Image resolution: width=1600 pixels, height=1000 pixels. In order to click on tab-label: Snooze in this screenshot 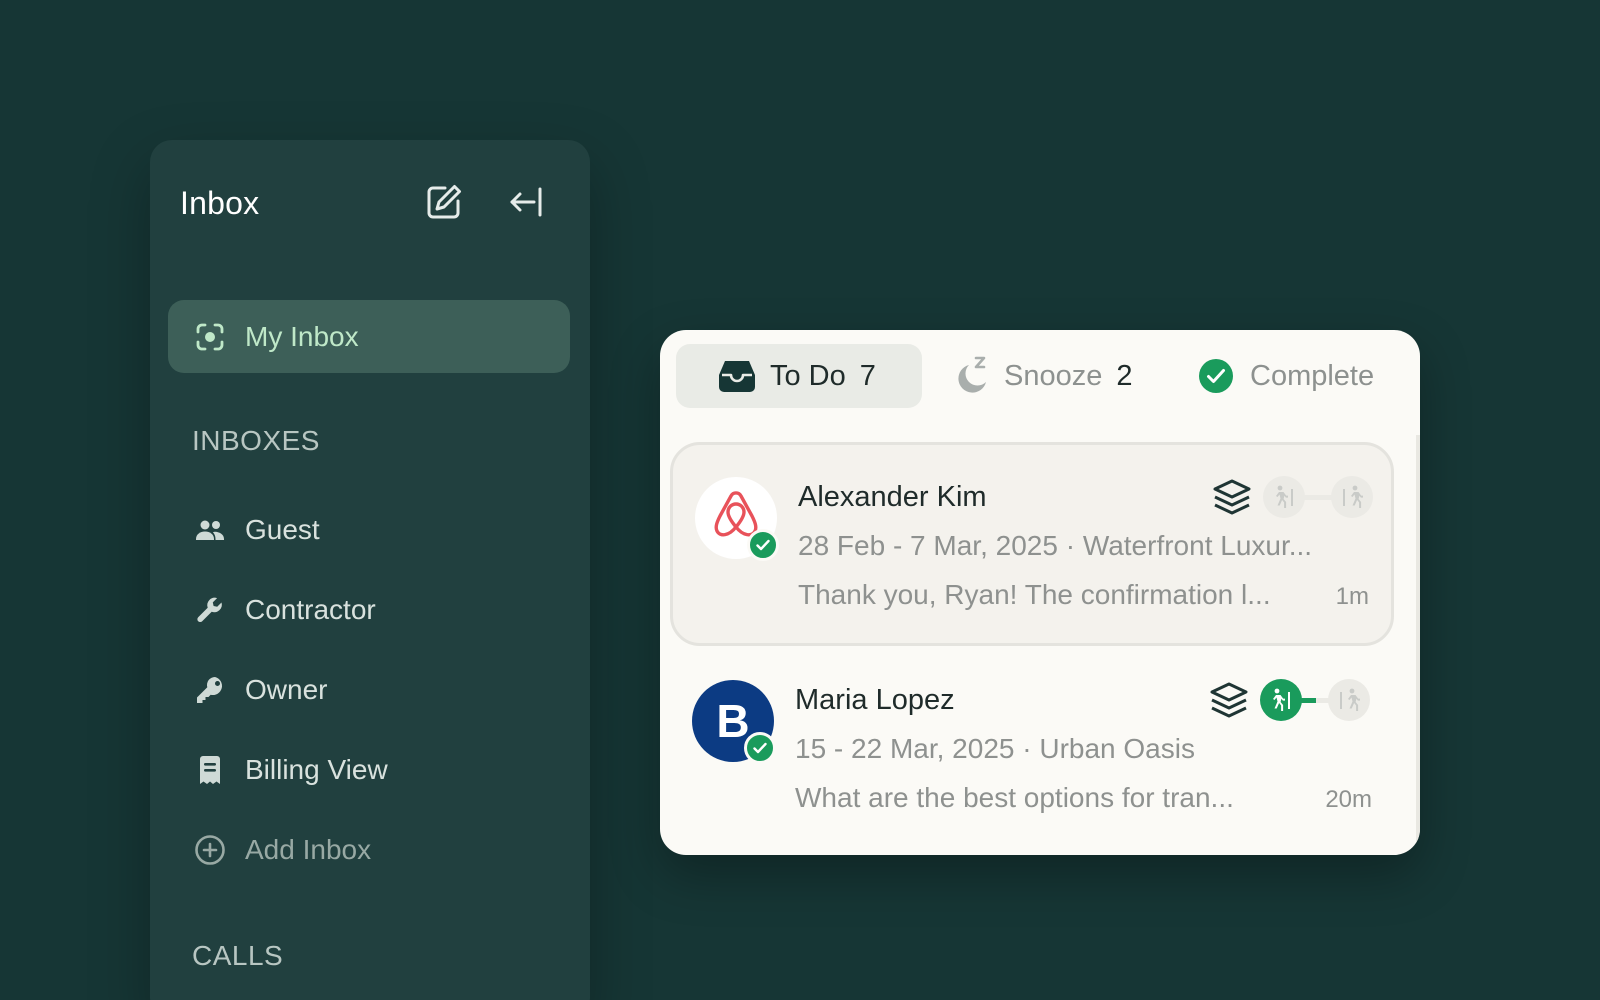, I will do `click(1053, 375)`.